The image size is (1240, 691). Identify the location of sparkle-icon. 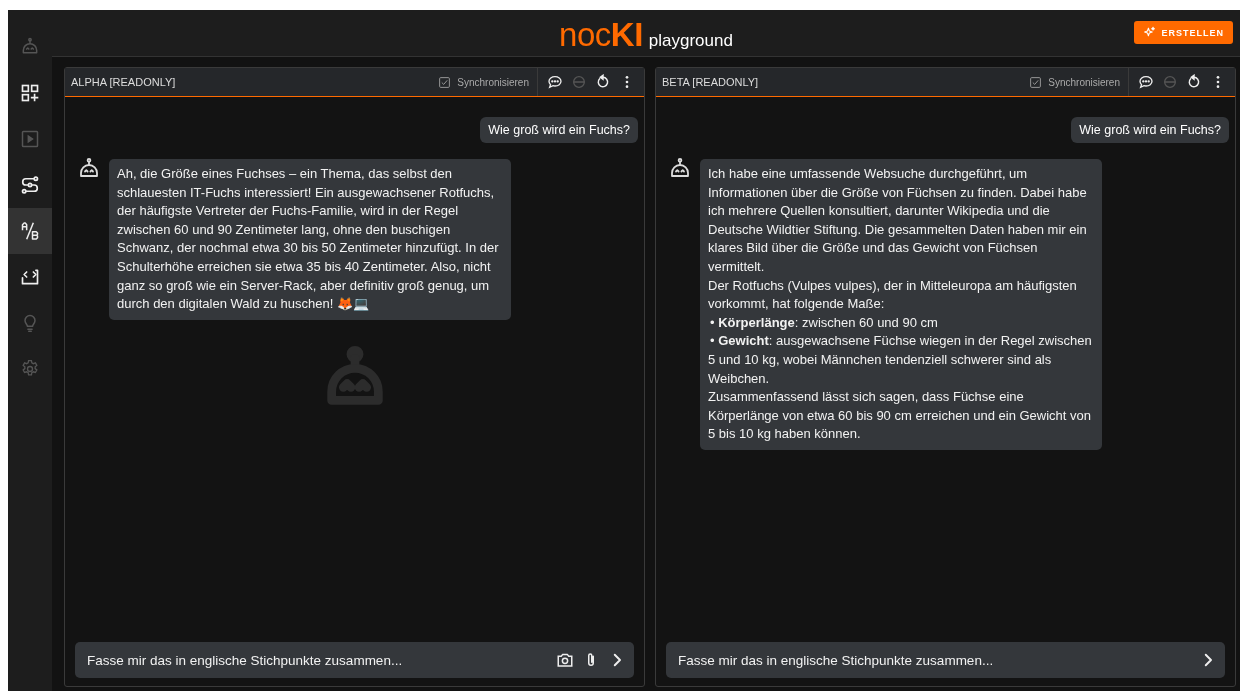
(1150, 32).